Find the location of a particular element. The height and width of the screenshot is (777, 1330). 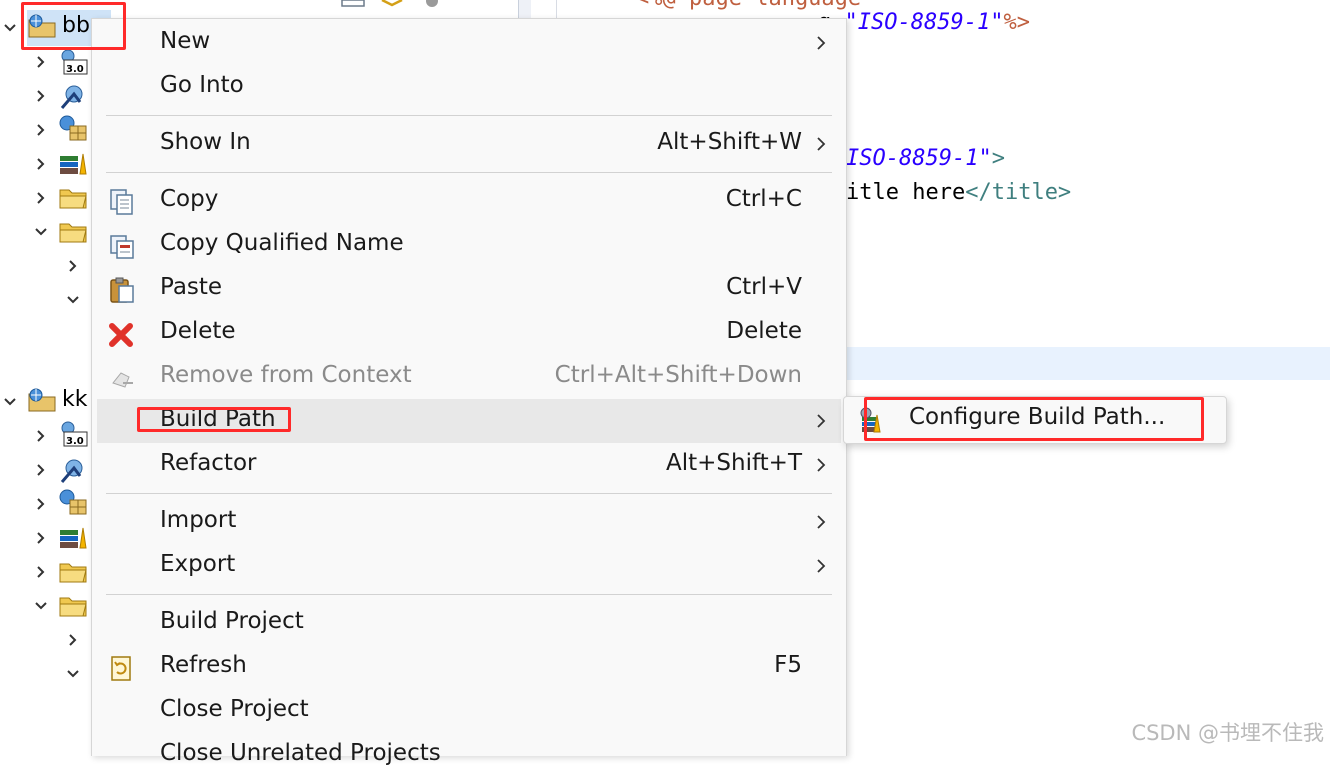

menu-item-refresh: Refresh F5 is located at coordinates (469, 667).